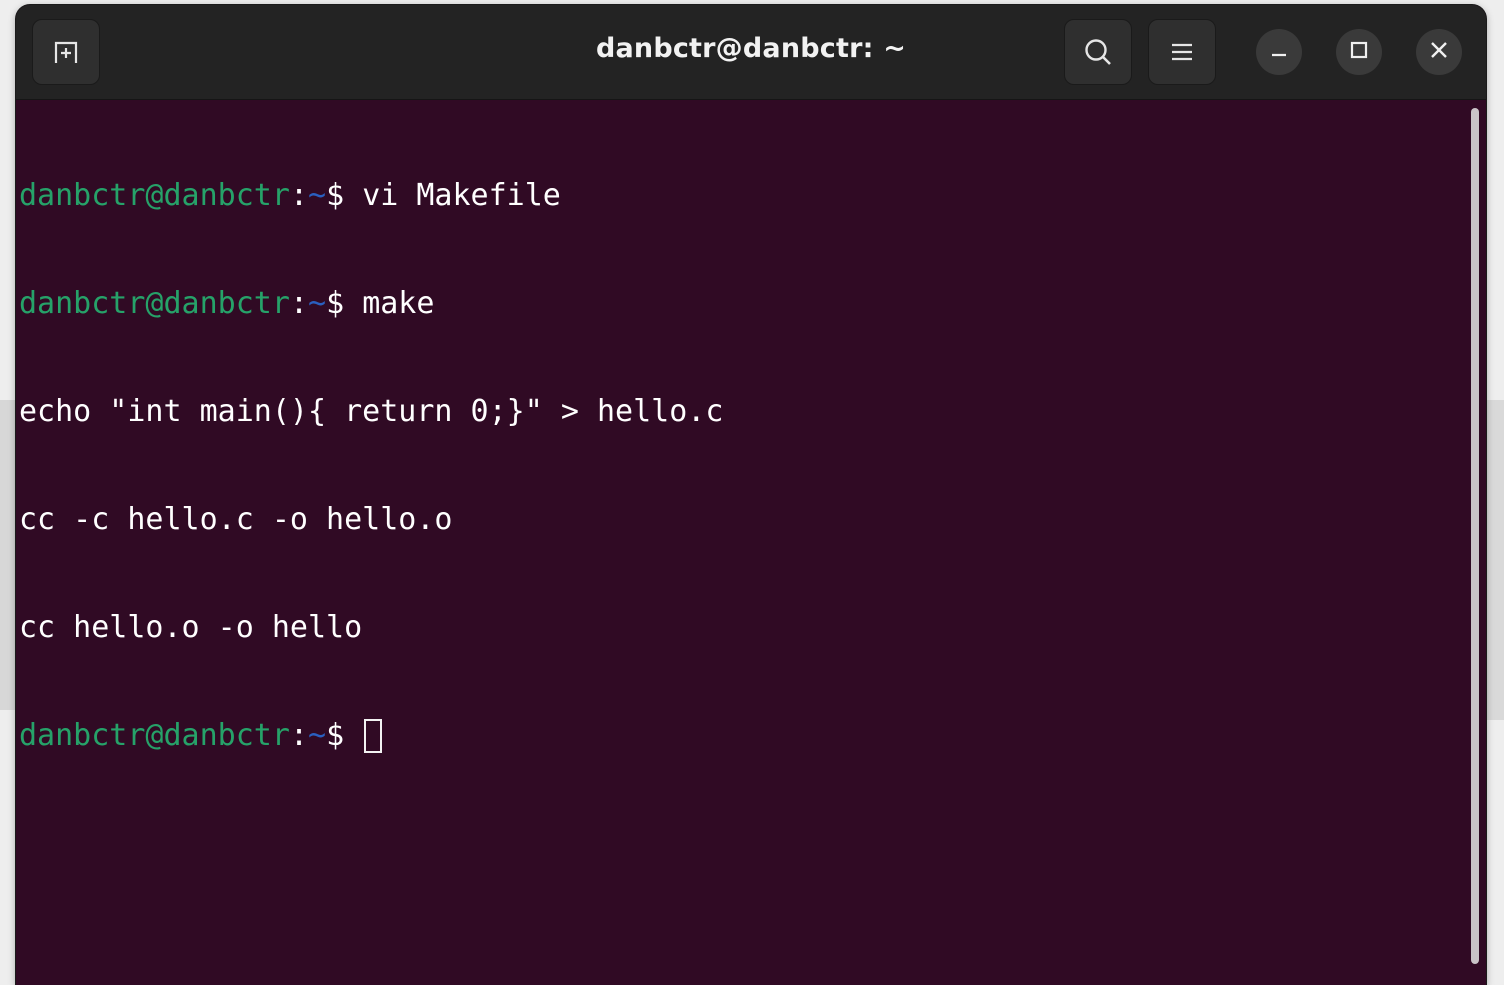 The image size is (1504, 985). What do you see at coordinates (461, 195) in the screenshot?
I see `command-text: vi Makefile` at bounding box center [461, 195].